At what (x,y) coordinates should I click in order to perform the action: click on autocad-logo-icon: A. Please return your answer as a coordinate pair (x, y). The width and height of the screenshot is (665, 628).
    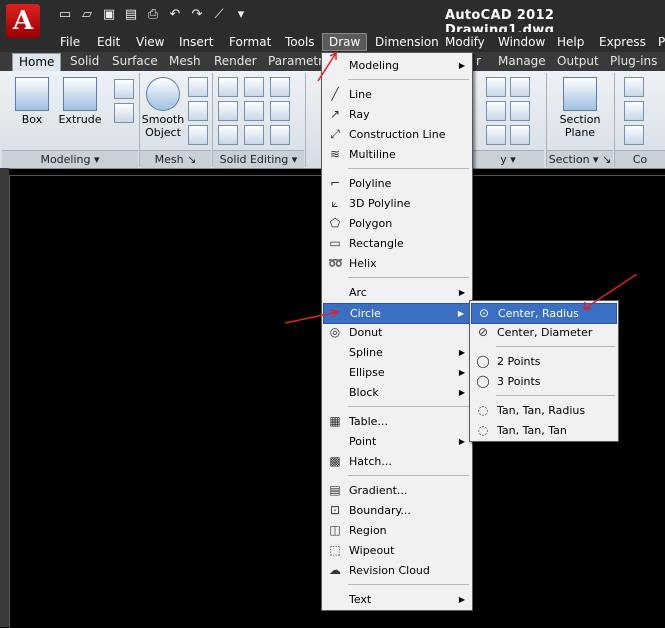
    Looking at the image, I should click on (23, 21).